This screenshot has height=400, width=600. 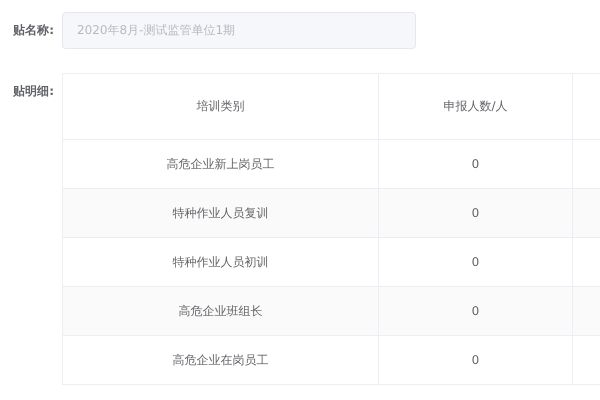 What do you see at coordinates (220, 262) in the screenshot?
I see `table-cell: 特种作业人员初训` at bounding box center [220, 262].